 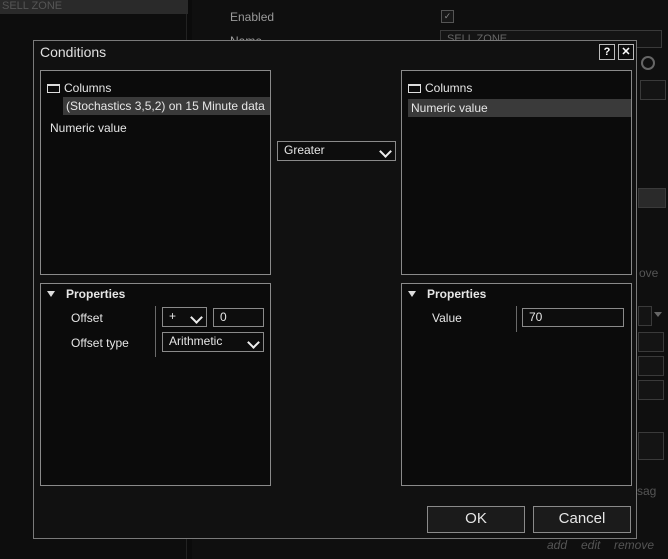 I want to click on left-columns-header: Columns, so click(x=79, y=88).